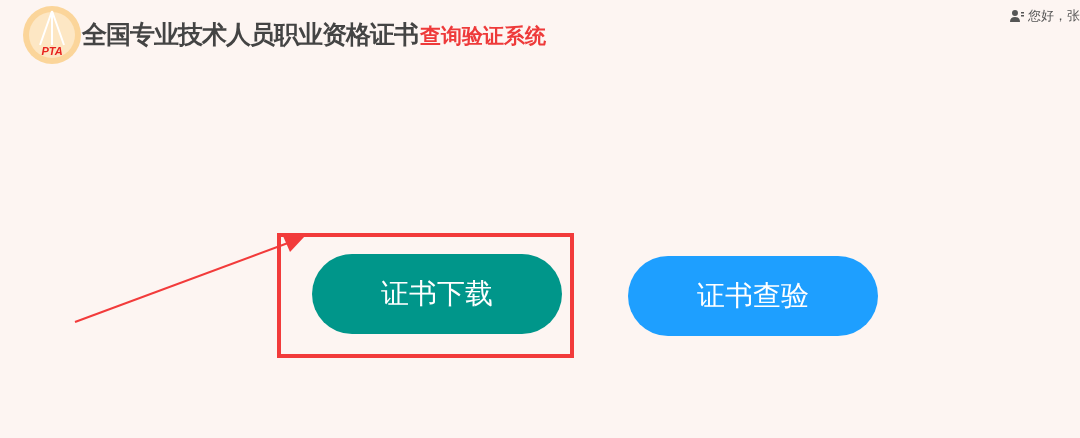  Describe the element at coordinates (437, 294) in the screenshot. I see `certificate-button: 证书下载` at that location.